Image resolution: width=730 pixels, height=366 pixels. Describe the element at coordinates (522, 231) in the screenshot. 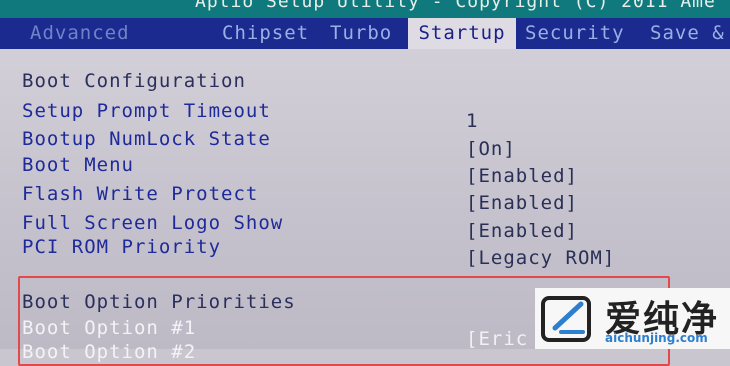

I see `value-full-screen-logo-show: [Enabled]` at that location.